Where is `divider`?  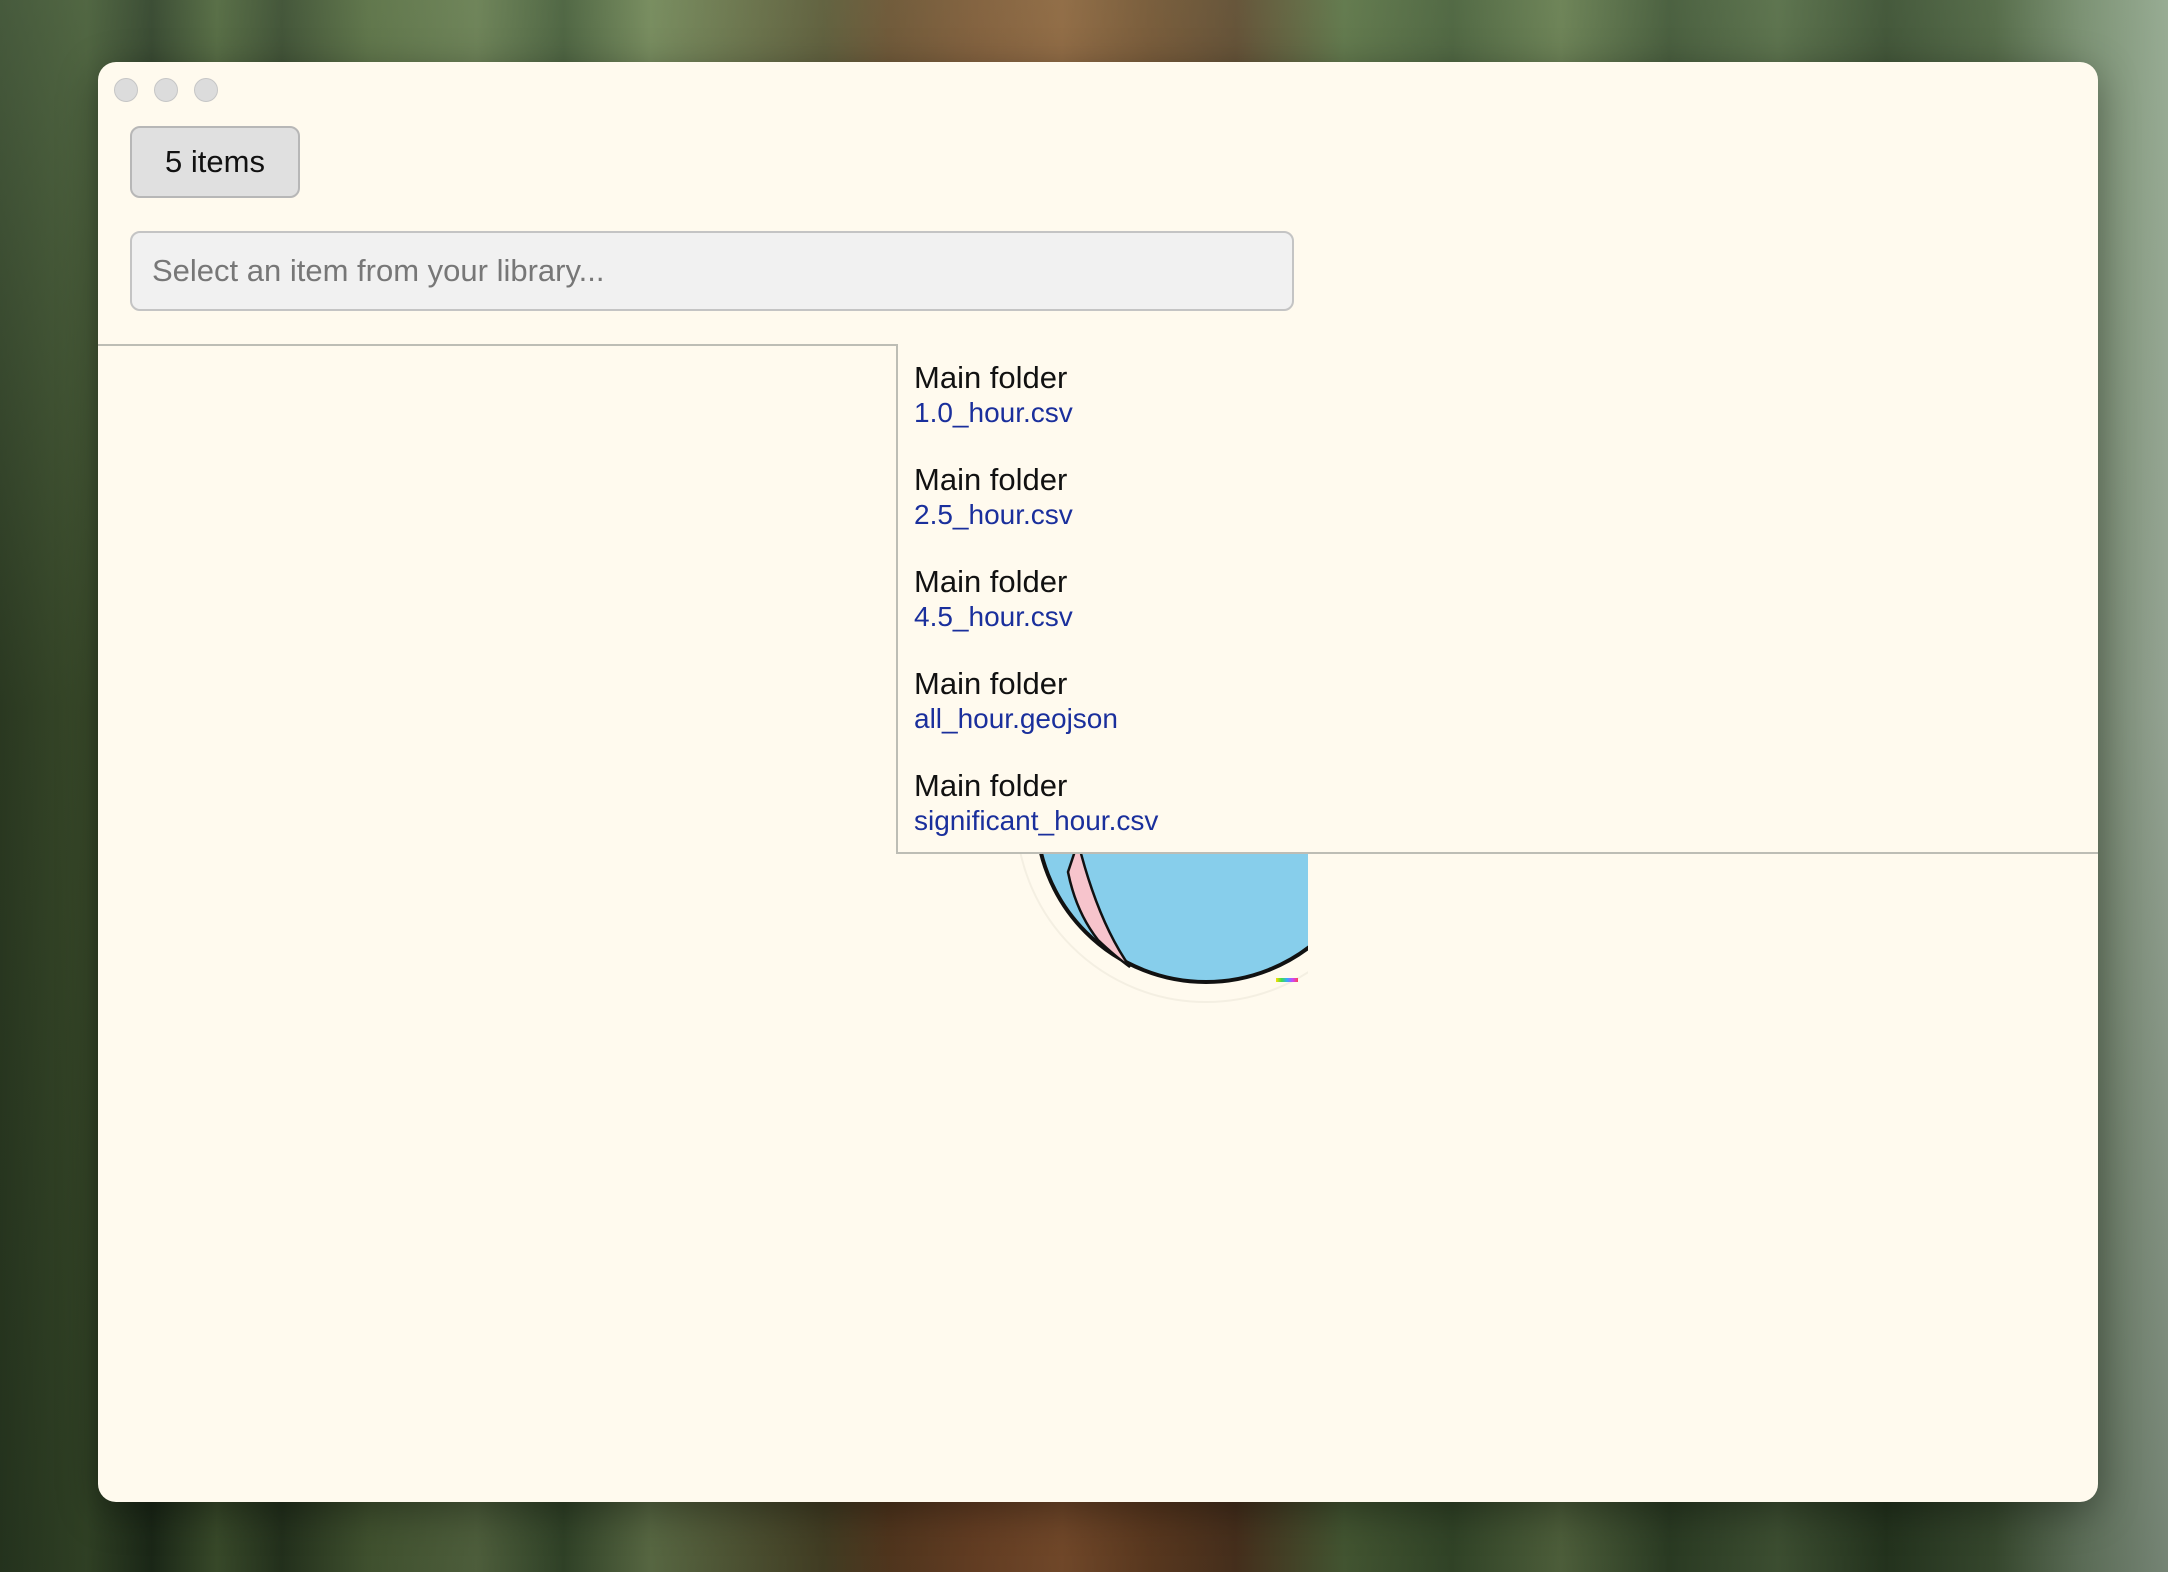
divider is located at coordinates (497, 345).